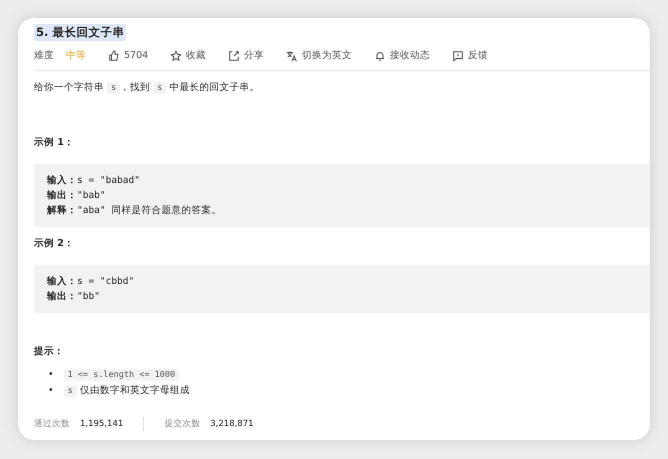  I want to click on problem-title: 5. 最长回文子串, so click(80, 33).